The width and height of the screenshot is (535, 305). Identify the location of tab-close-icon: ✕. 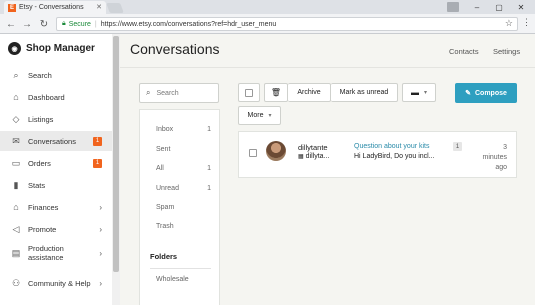
(99, 7).